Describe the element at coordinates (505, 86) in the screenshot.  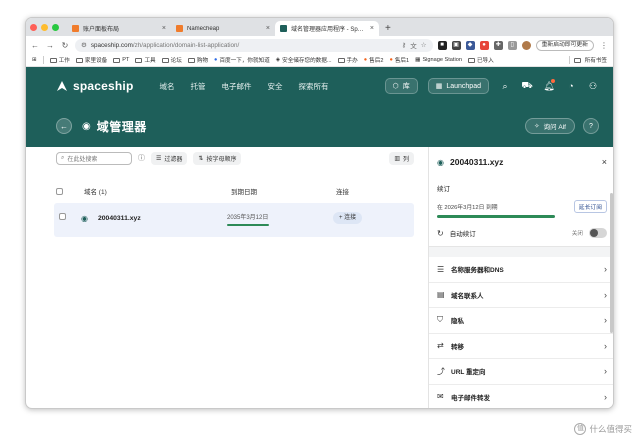
I see `search-icon: ⌕` at that location.